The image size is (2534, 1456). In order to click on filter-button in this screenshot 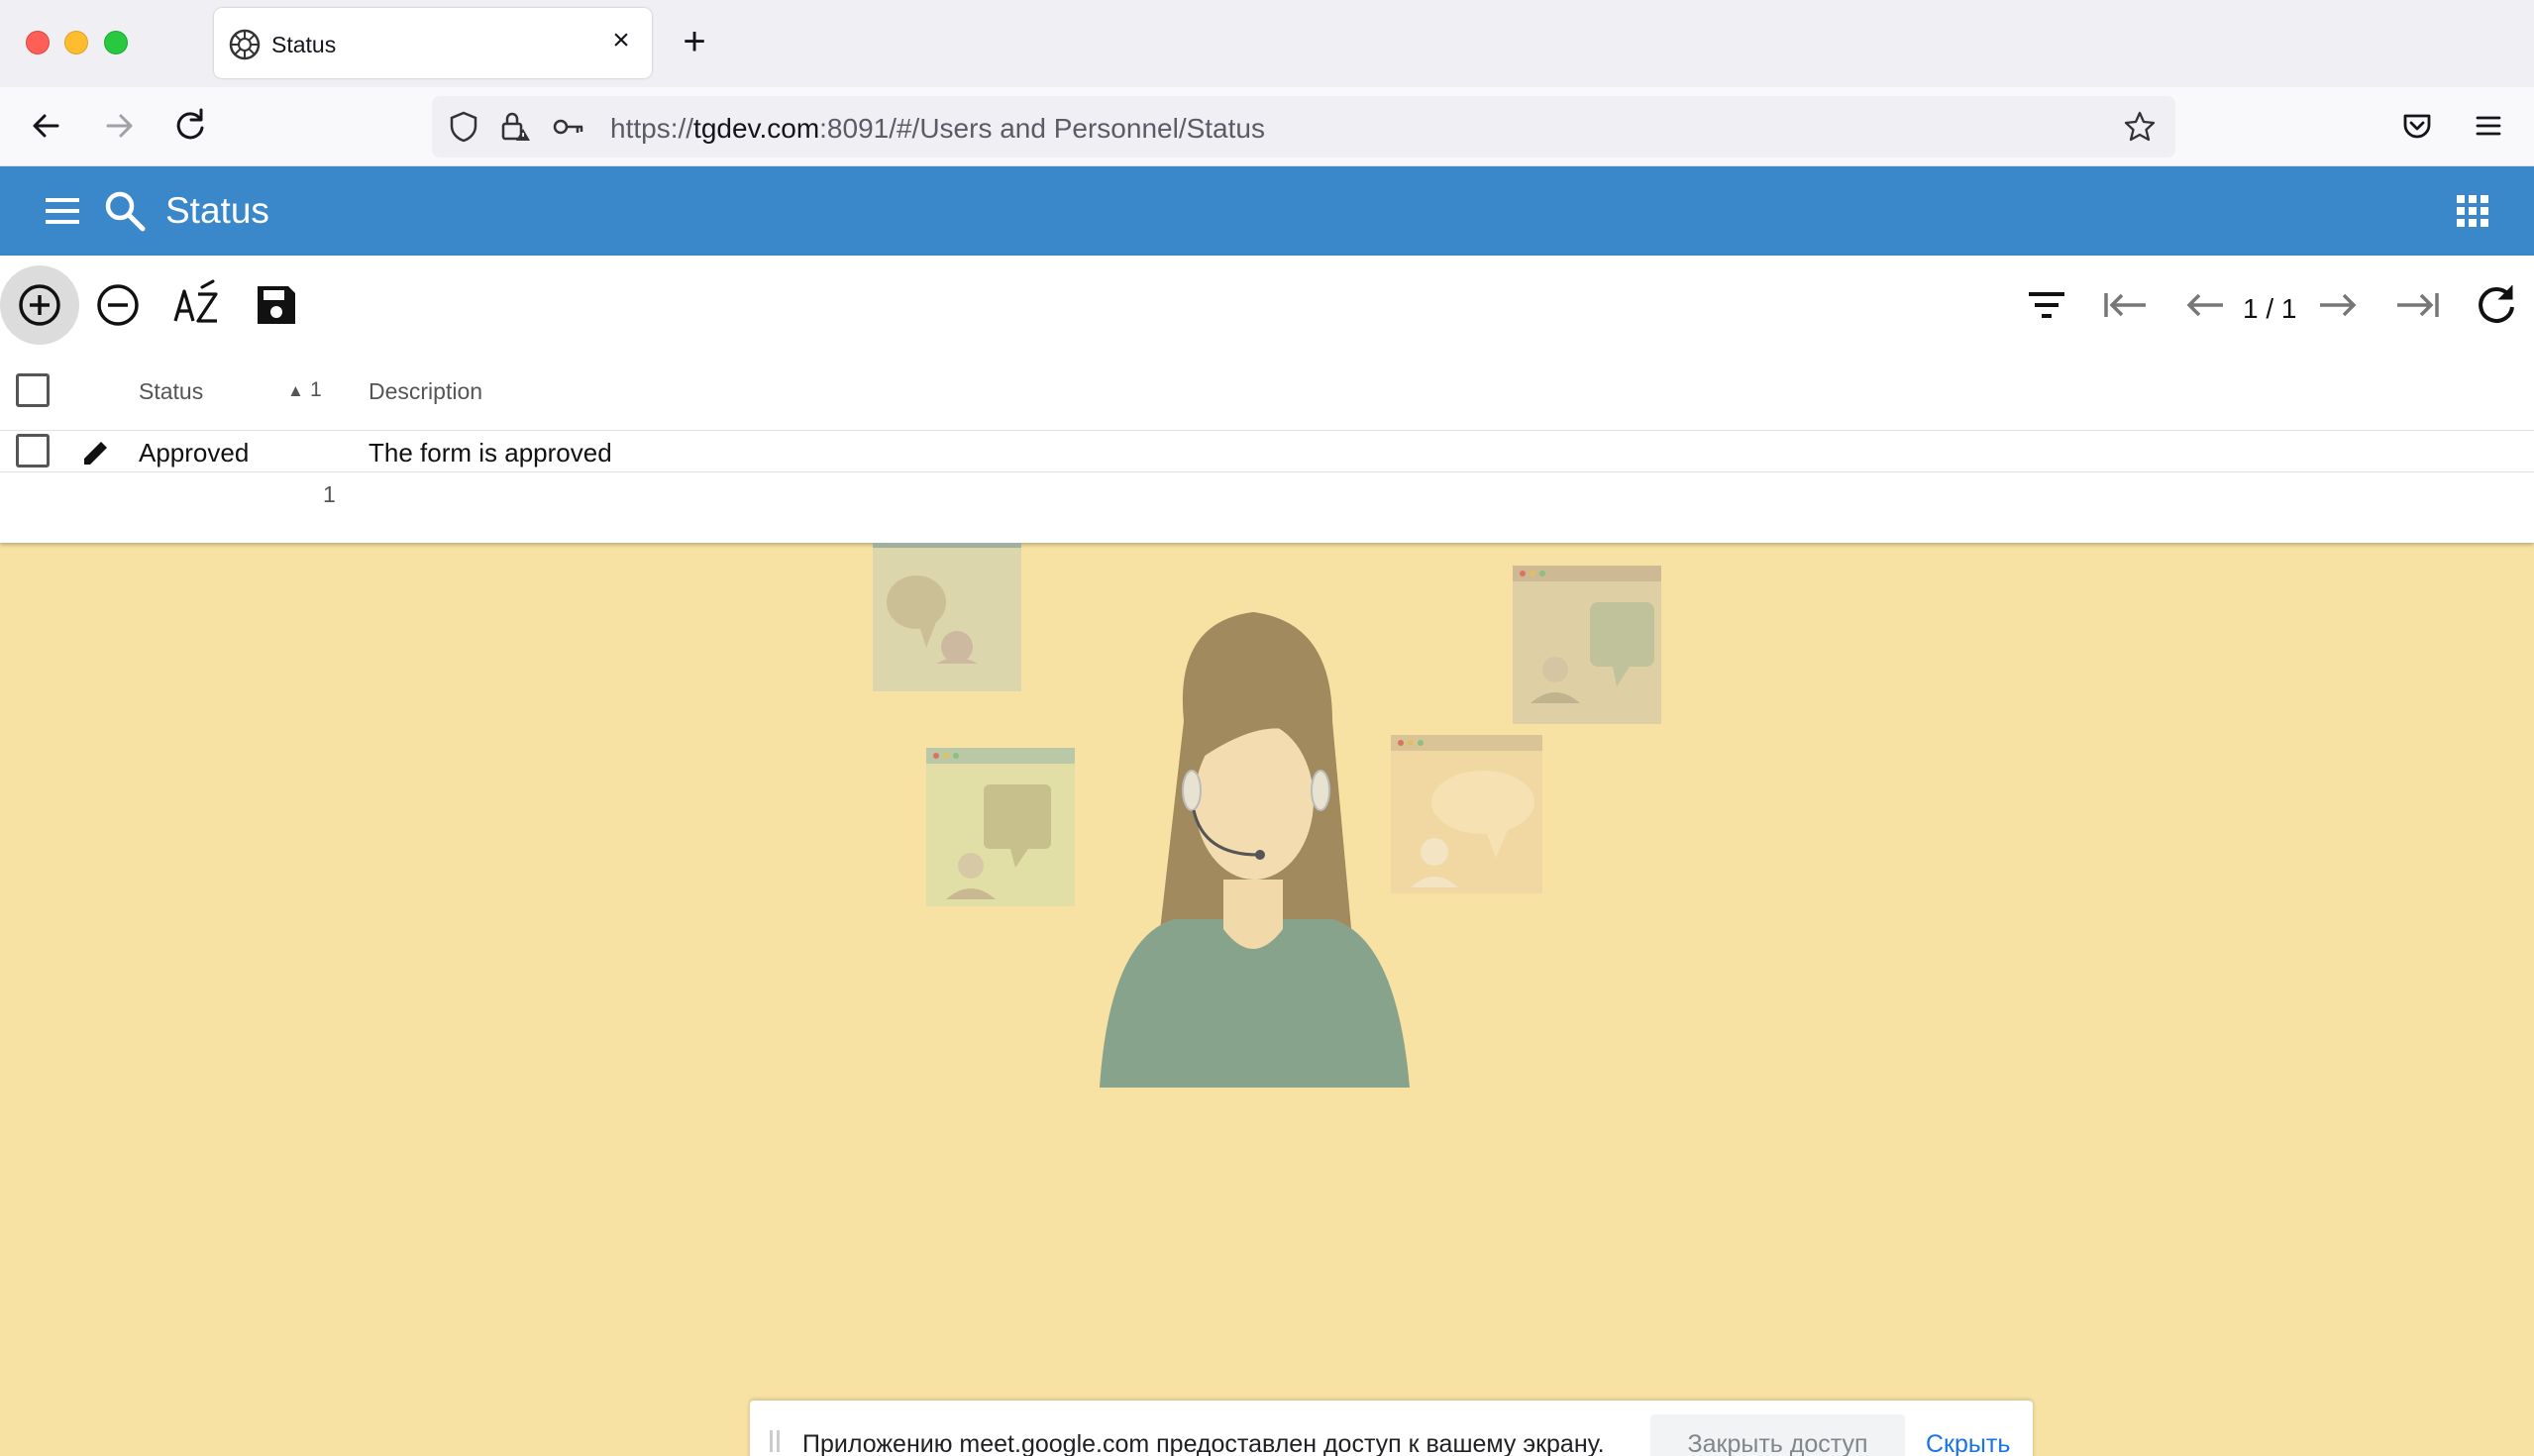, I will do `click(2046, 305)`.